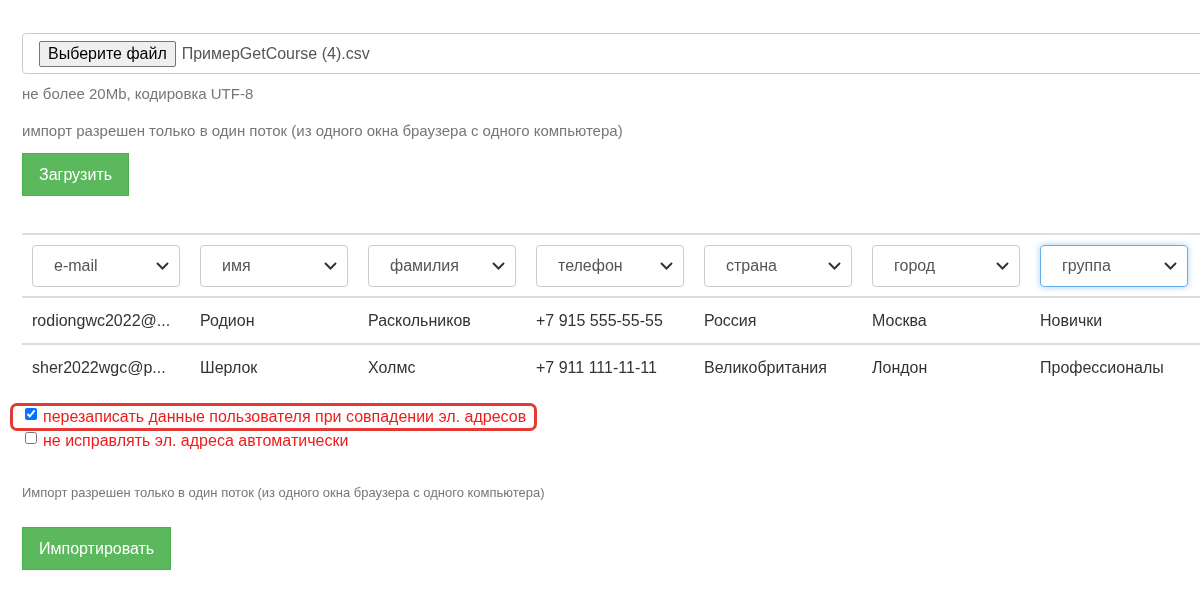 The width and height of the screenshot is (1200, 606). What do you see at coordinates (275, 53) in the screenshot?
I see `file-name: ПримерGetCourse (4).csv` at bounding box center [275, 53].